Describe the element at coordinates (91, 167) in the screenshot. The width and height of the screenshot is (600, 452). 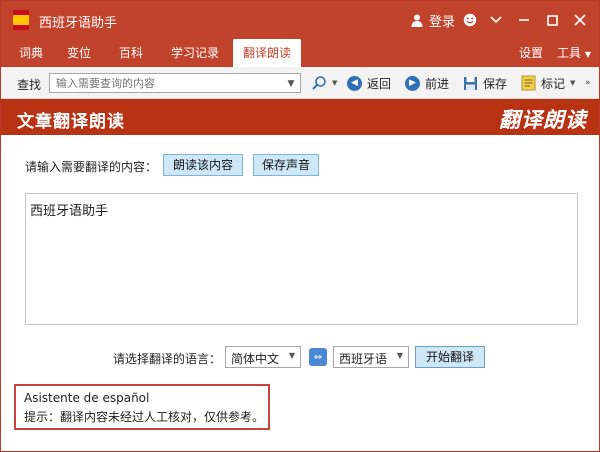
I see `input-prompt-label: 请输入需要翻译的内容：` at that location.